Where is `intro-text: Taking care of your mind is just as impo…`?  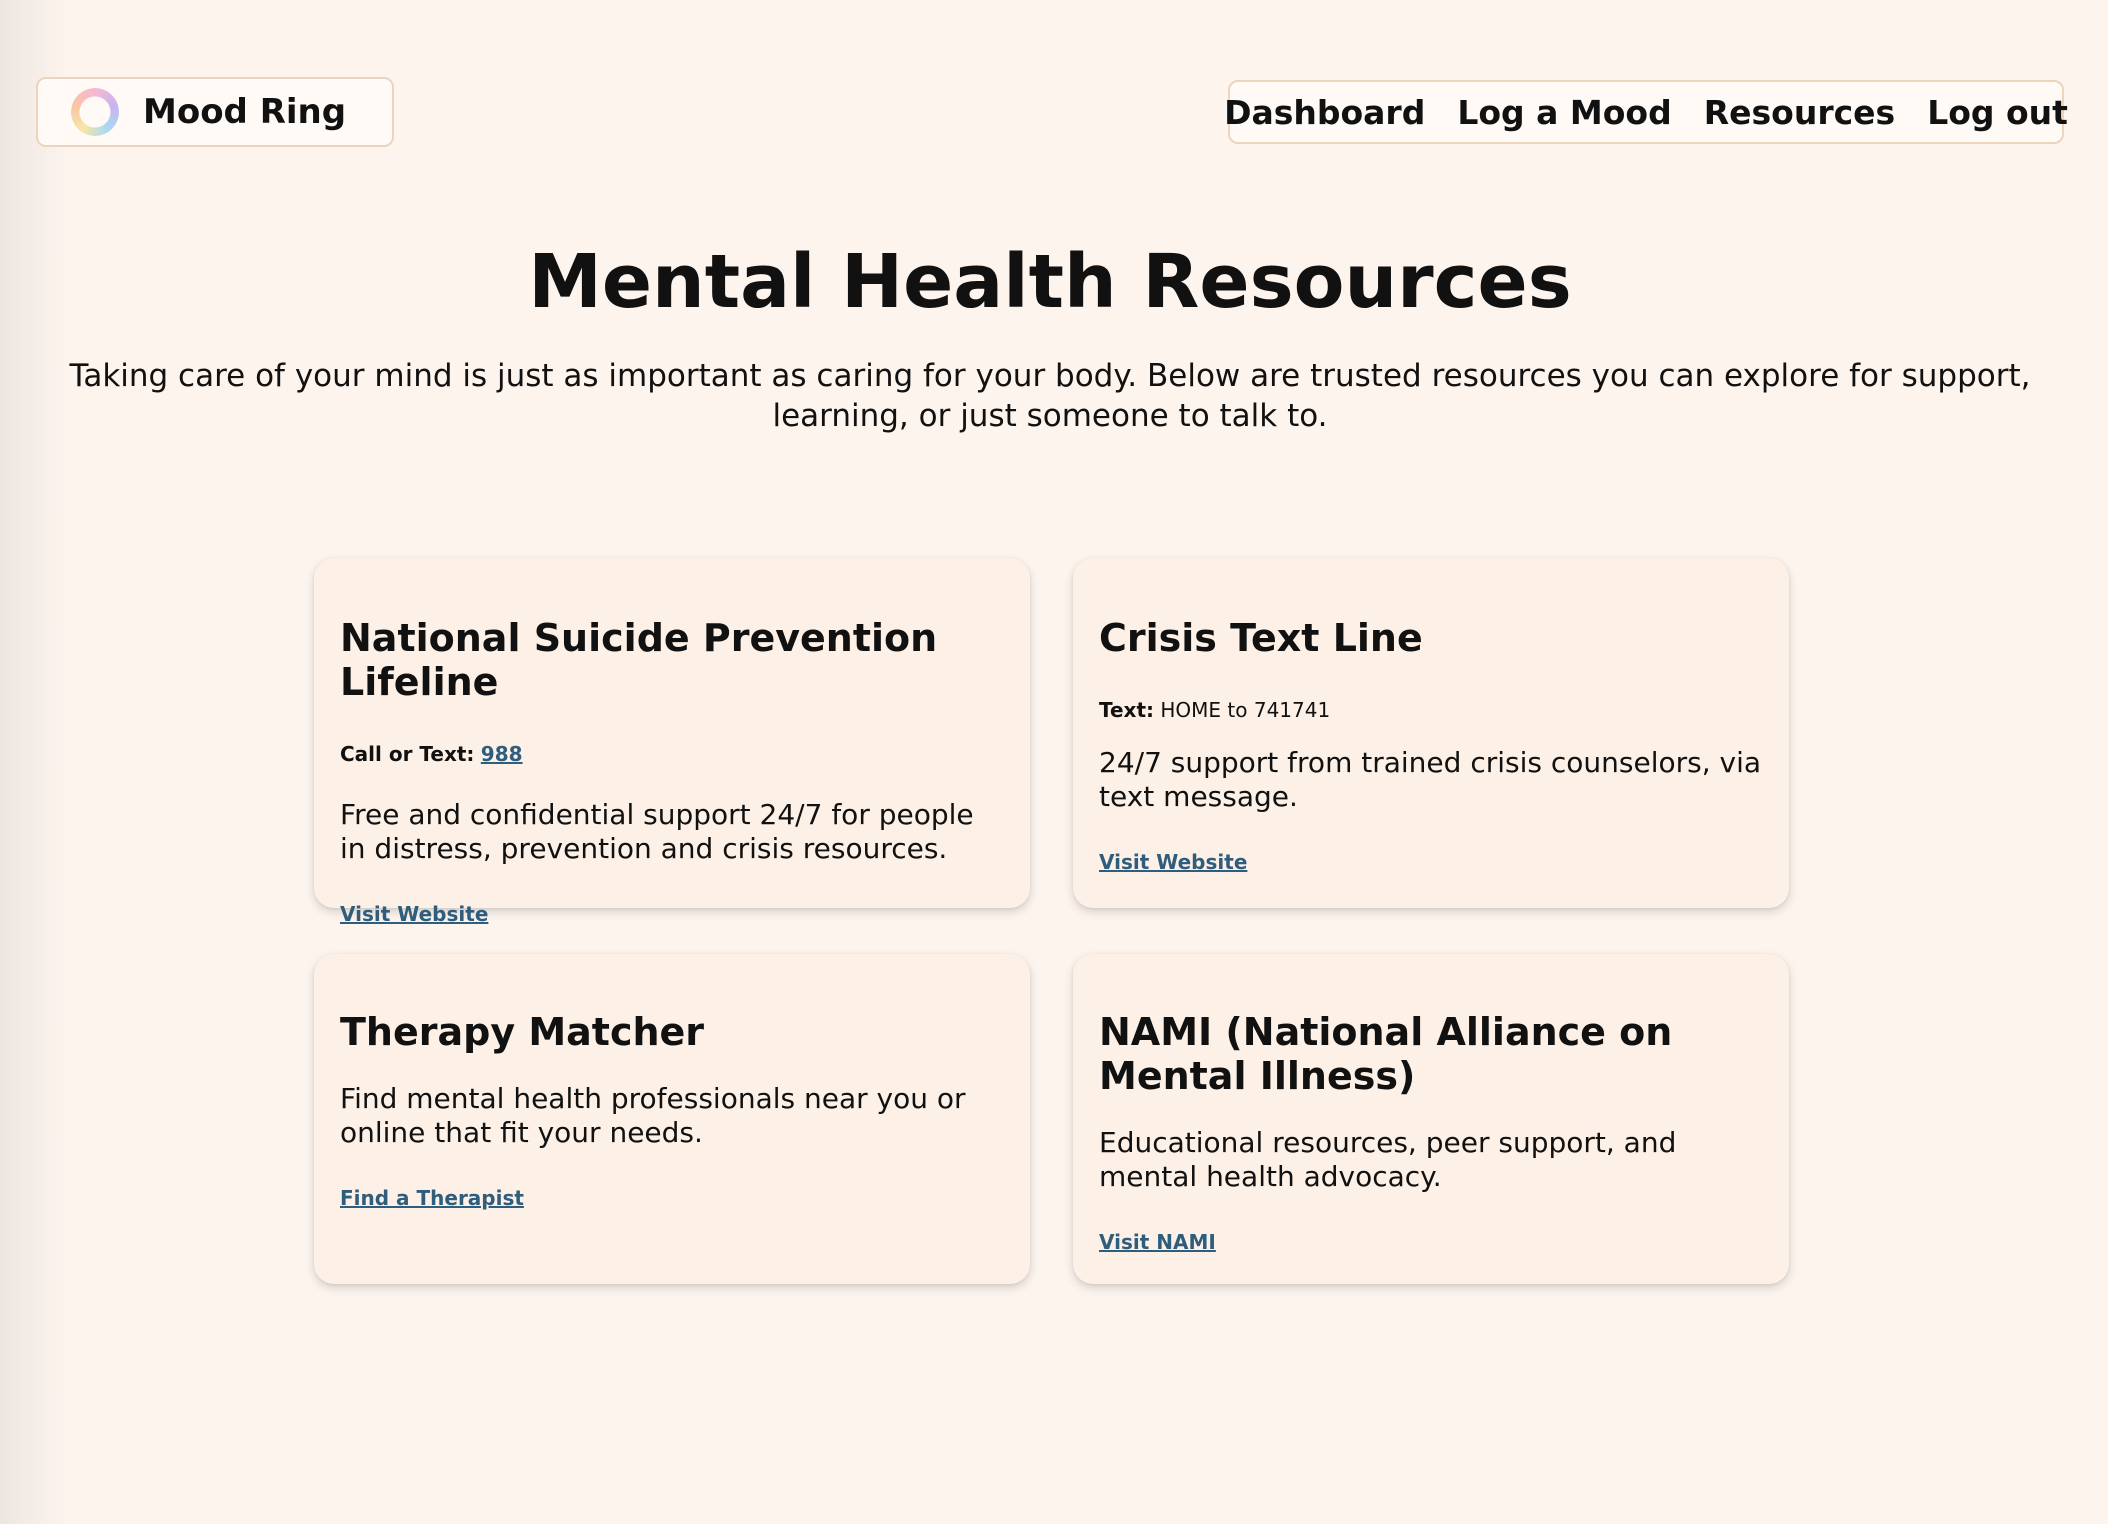
intro-text: Taking care of your mind is just as impo… is located at coordinates (1050, 396).